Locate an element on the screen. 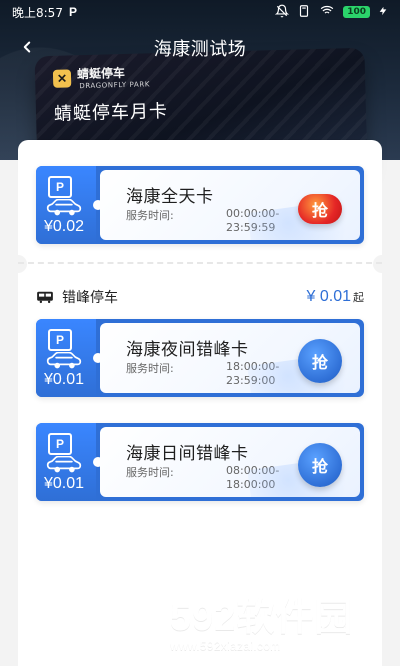 This screenshot has height=666, width=400. ticket-name: 海康全天卡 is located at coordinates (170, 197).